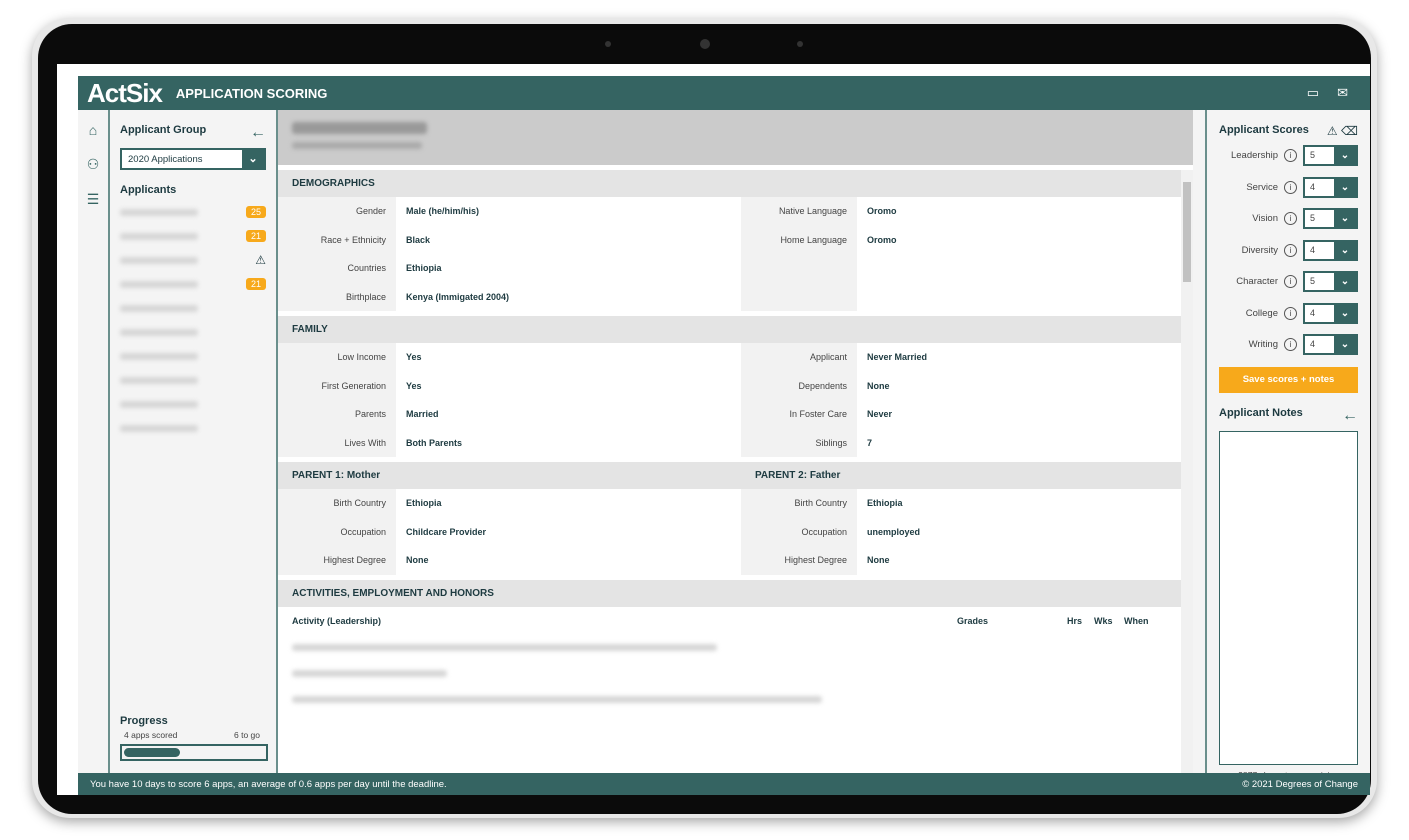 The image size is (1409, 840). What do you see at coordinates (1288, 597) in the screenshot?
I see `notes-textarea` at bounding box center [1288, 597].